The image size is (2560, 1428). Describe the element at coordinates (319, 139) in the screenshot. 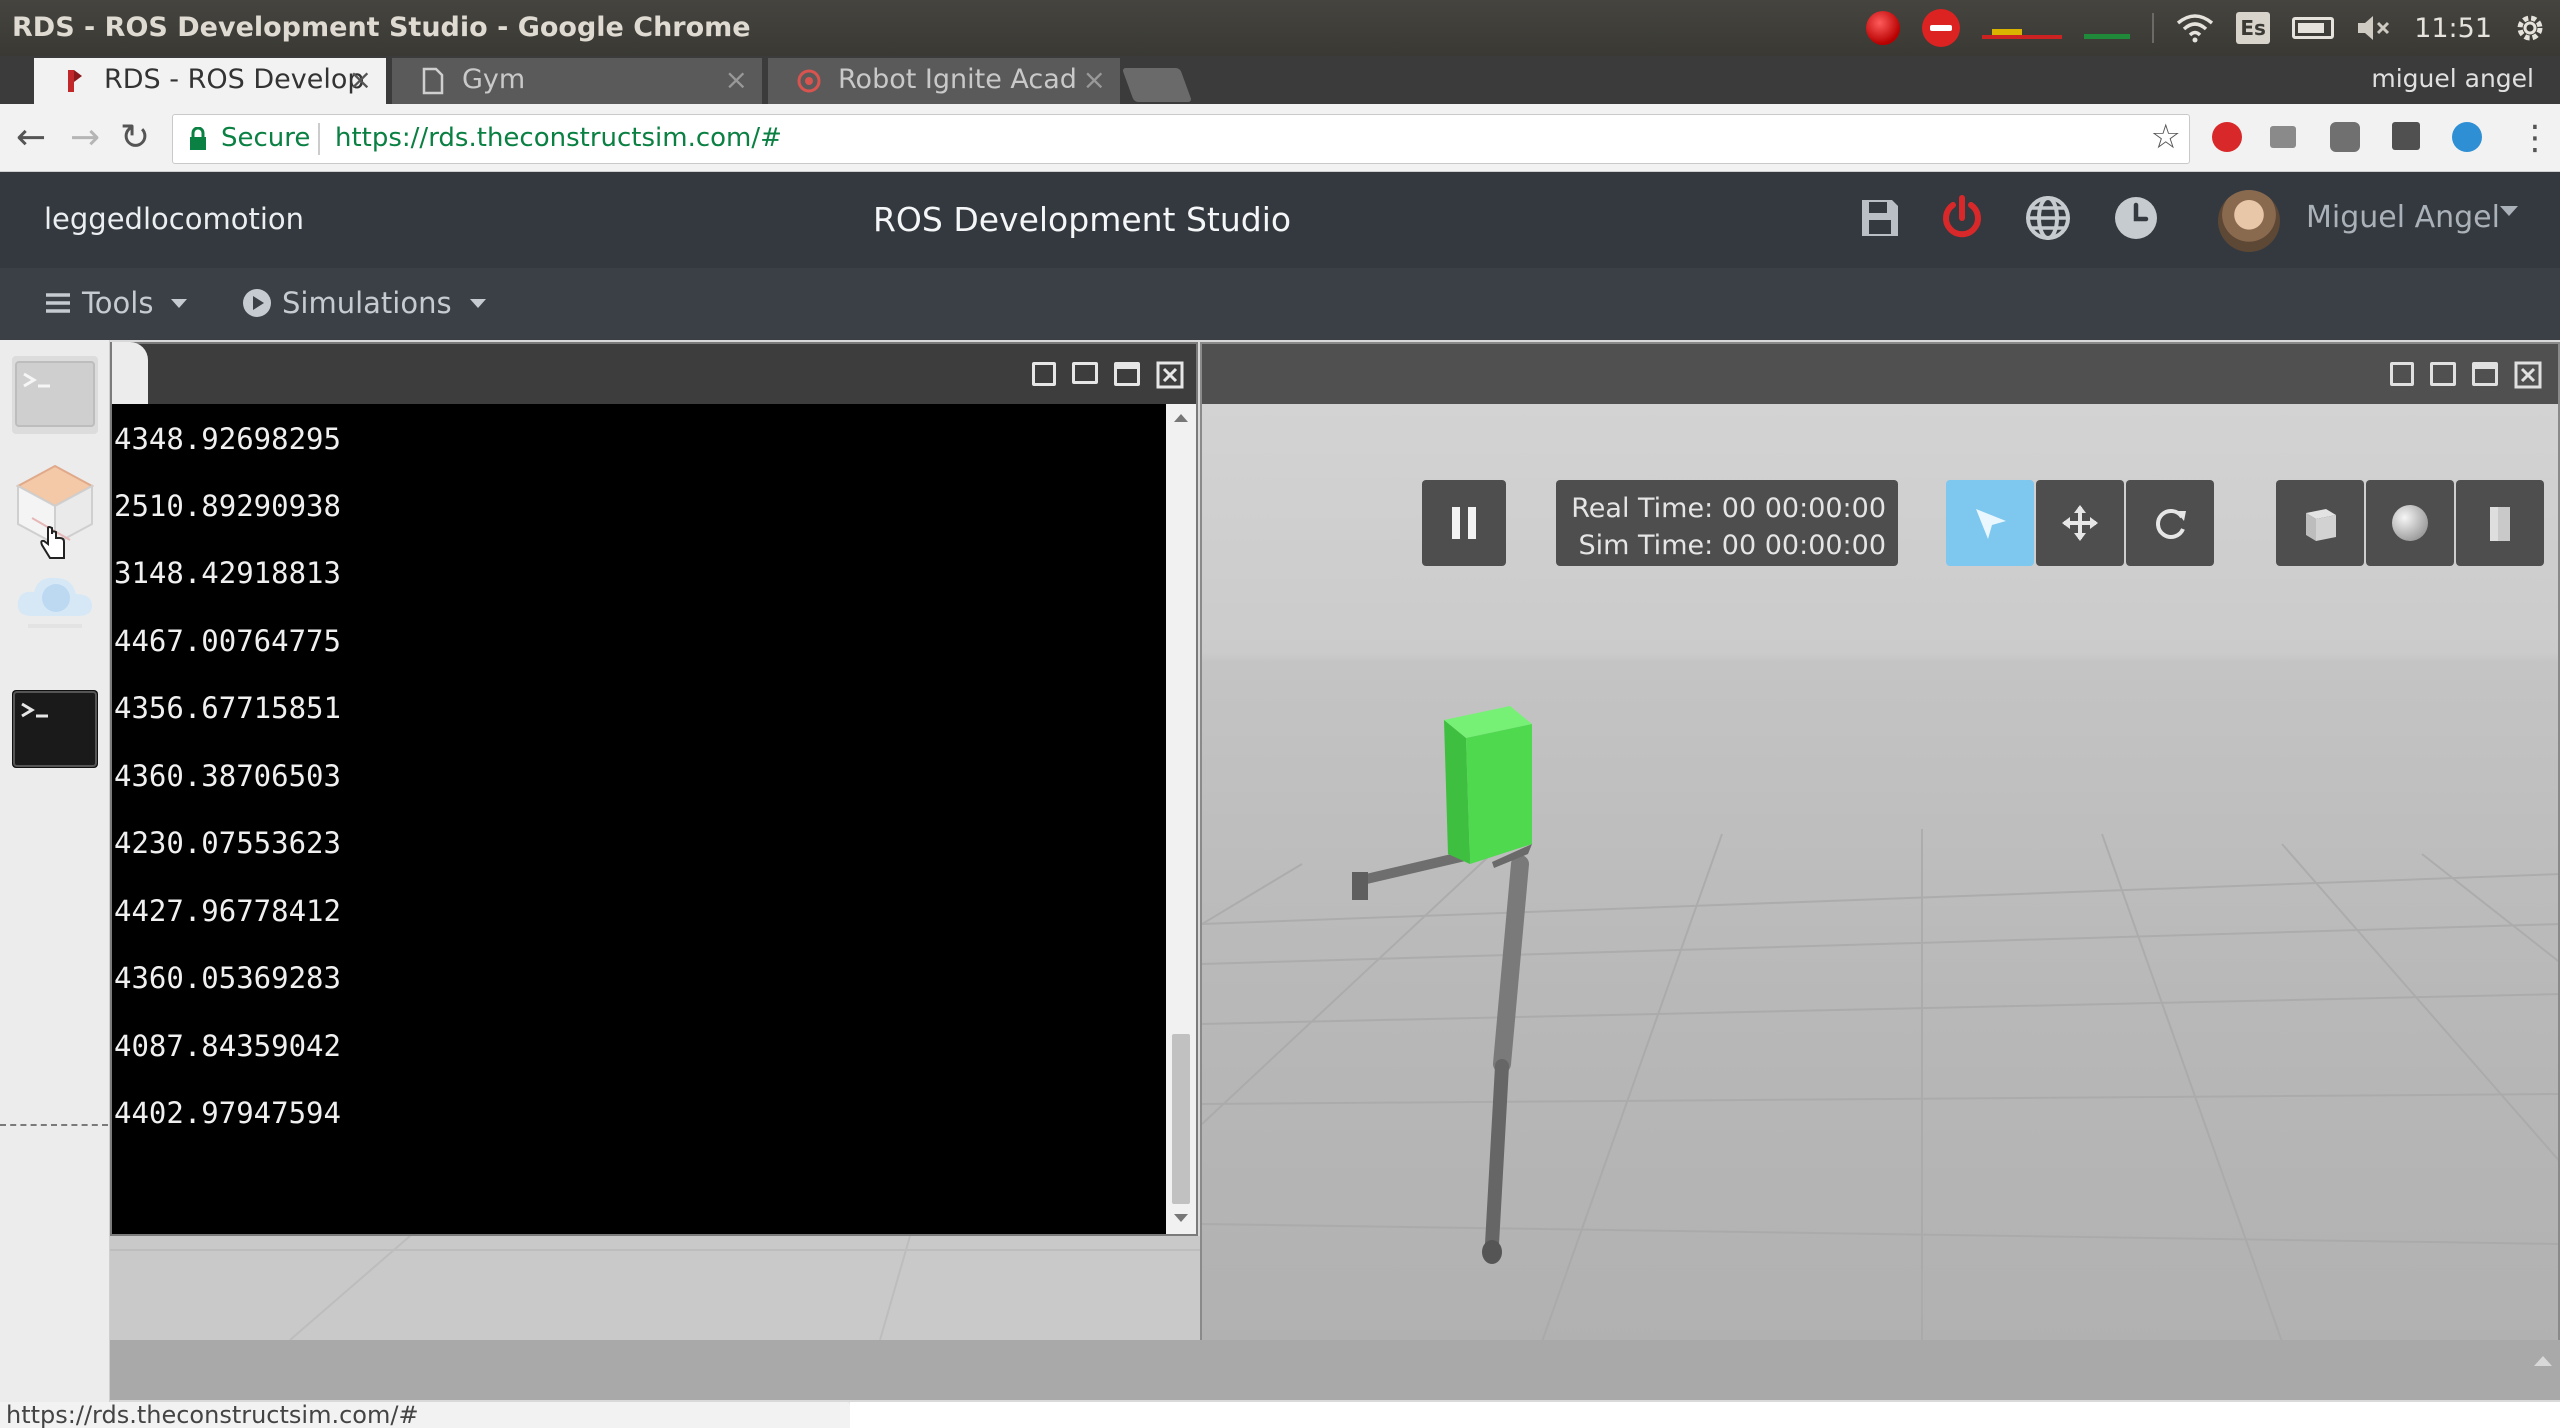

I see `url-separator` at that location.